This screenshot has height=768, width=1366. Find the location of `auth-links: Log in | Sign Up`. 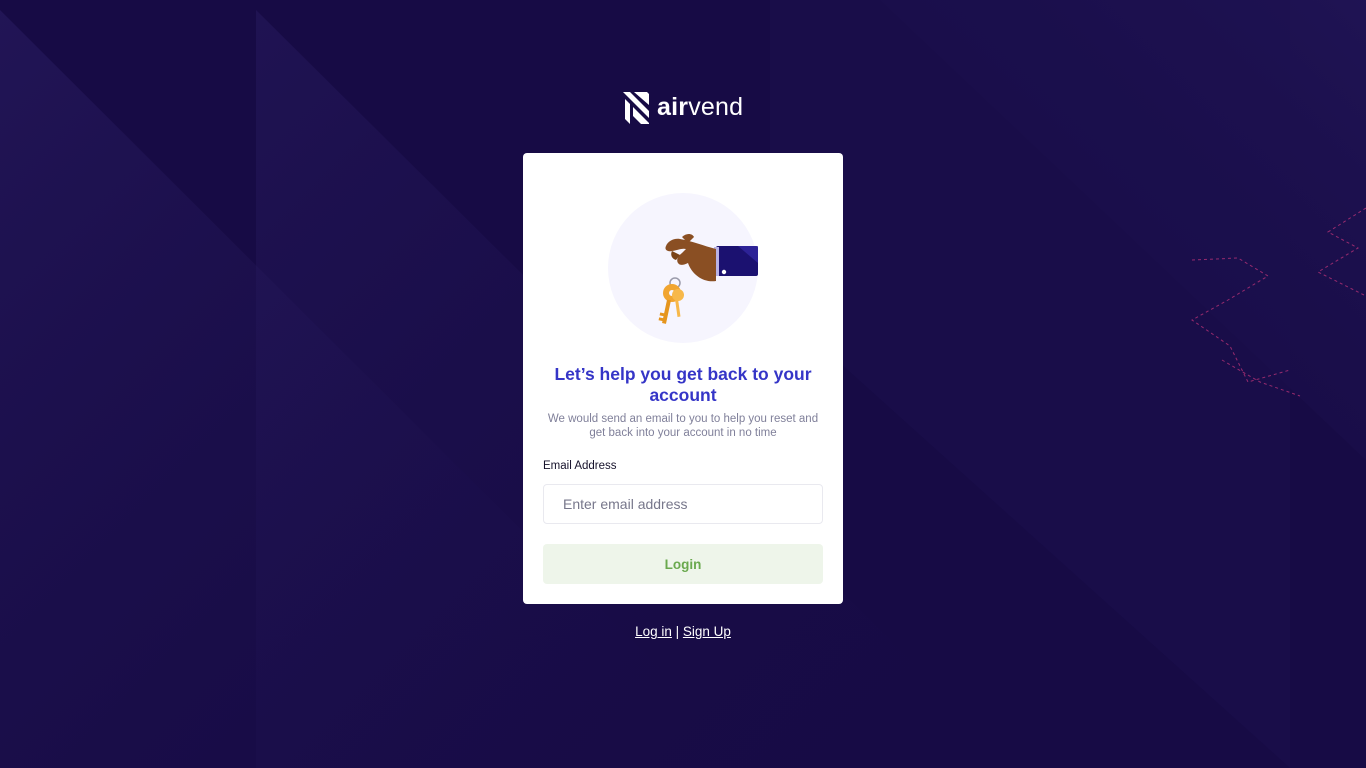

auth-links: Log in | Sign Up is located at coordinates (683, 632).